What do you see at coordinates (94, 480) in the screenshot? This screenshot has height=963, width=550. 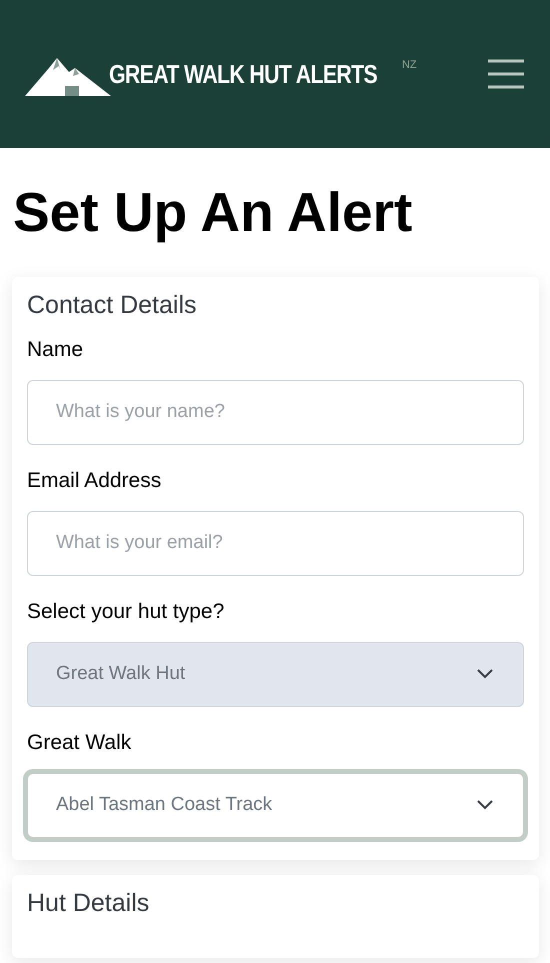 I see `field-label: Email Address` at bounding box center [94, 480].